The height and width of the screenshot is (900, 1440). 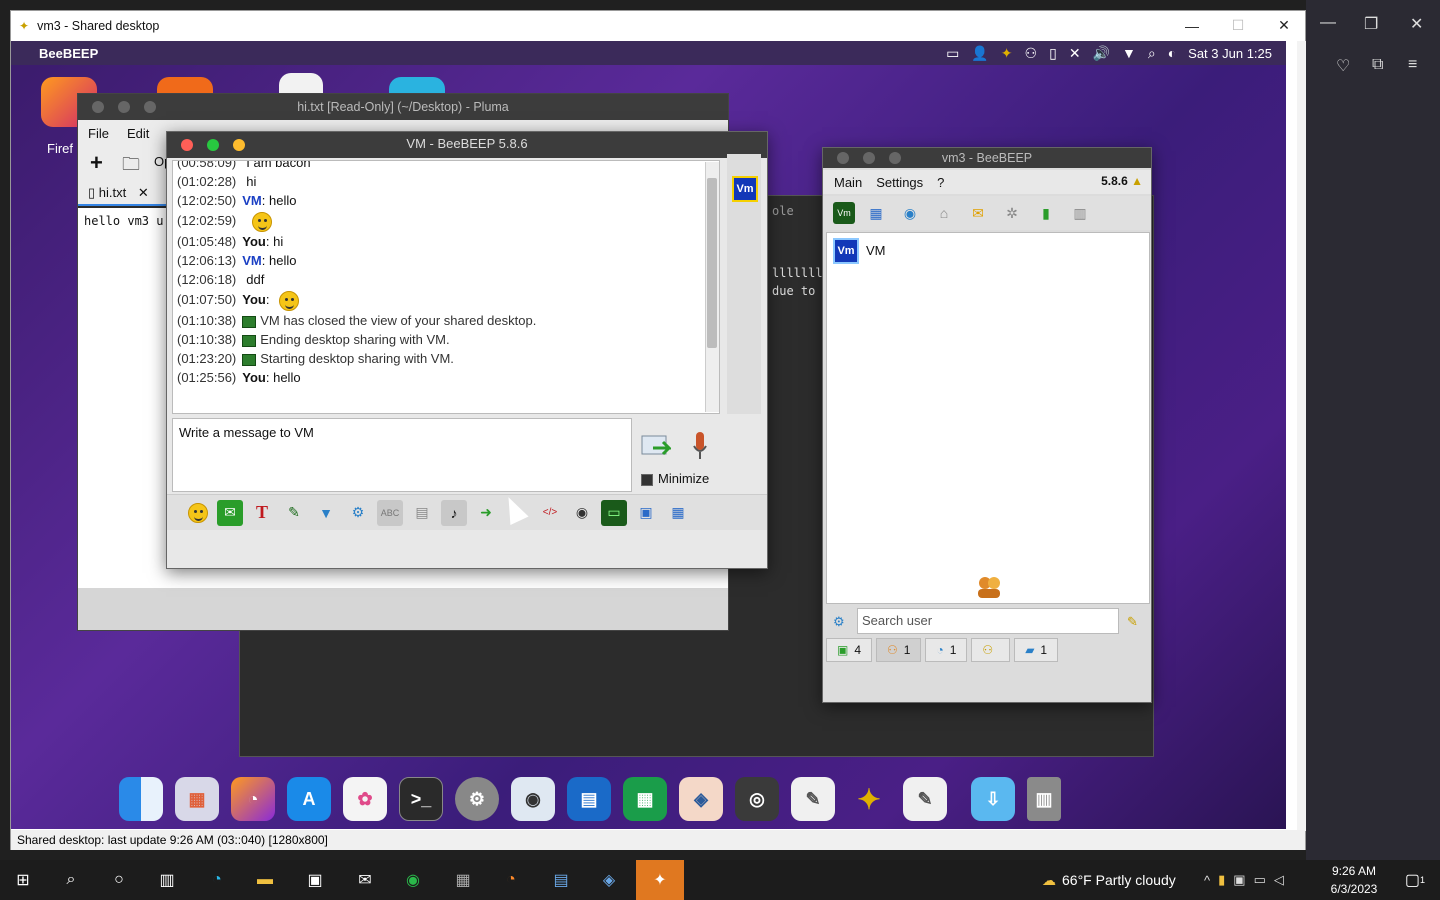 I want to click on mail-taskbar-icon: ✉, so click(x=365, y=880).